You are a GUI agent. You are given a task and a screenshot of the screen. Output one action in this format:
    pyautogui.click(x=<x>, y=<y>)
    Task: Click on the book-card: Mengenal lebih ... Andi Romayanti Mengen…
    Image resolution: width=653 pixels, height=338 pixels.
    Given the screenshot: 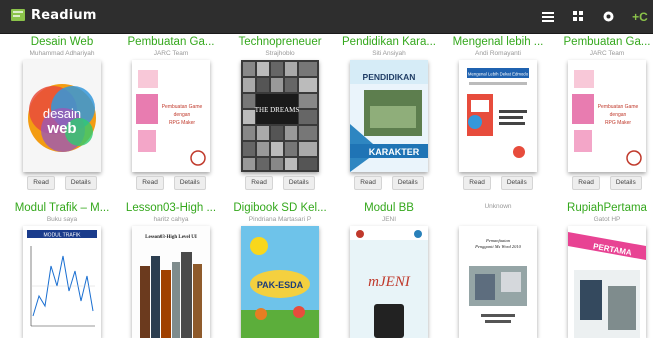 What is the action you would take?
    pyautogui.click(x=498, y=113)
    